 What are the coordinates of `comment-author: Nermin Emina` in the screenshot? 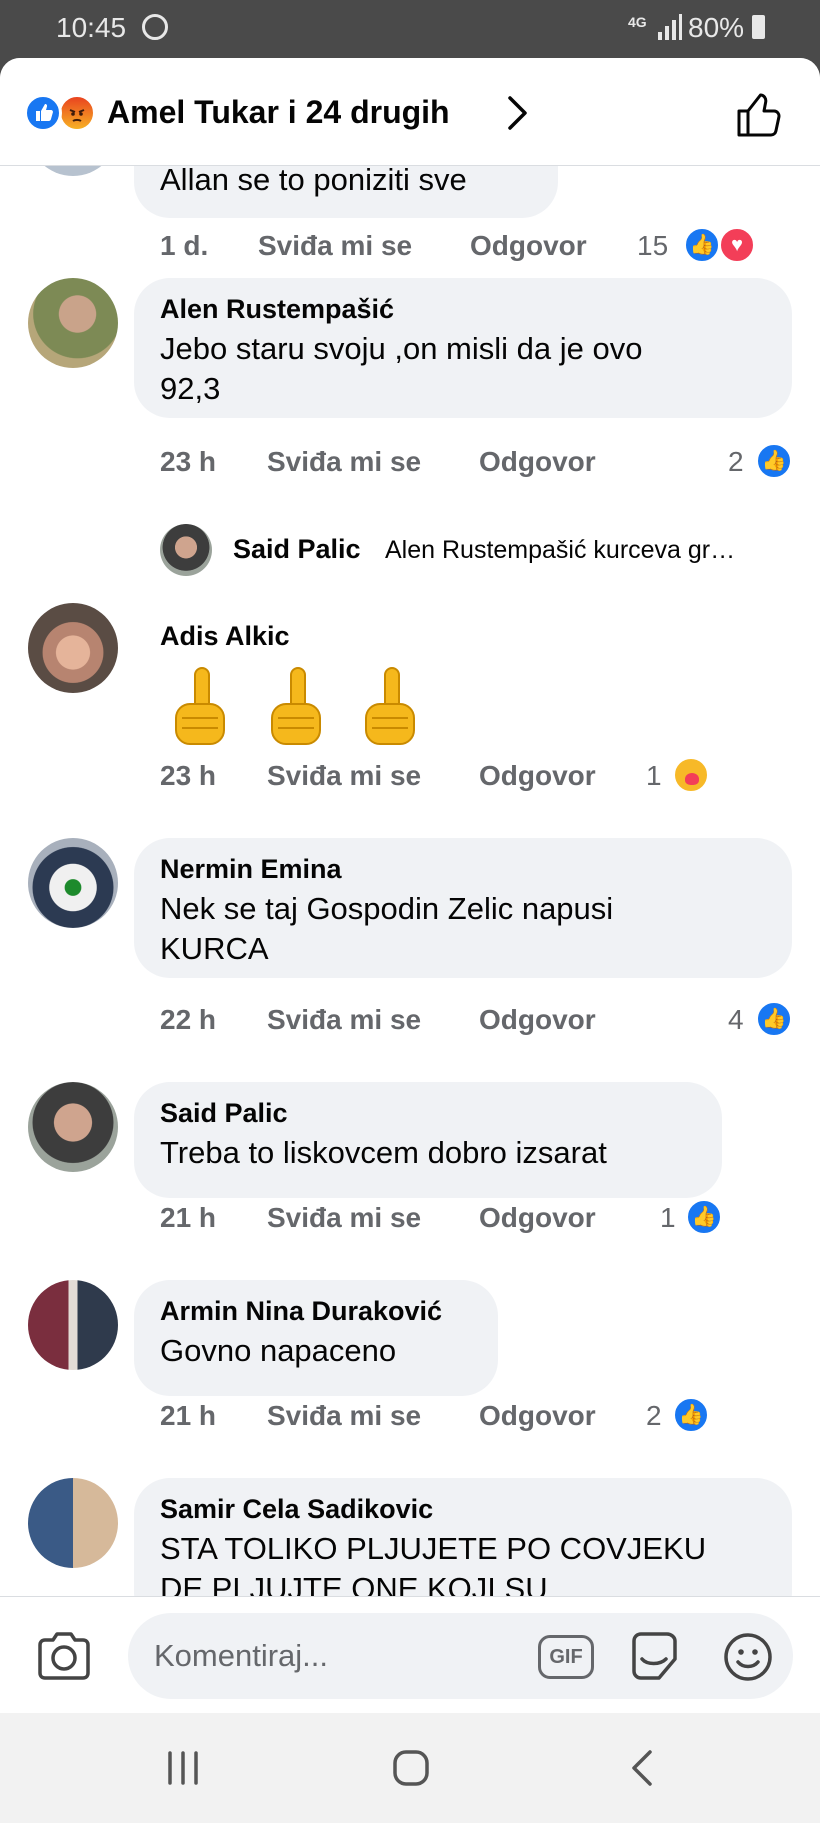 It's located at (463, 869).